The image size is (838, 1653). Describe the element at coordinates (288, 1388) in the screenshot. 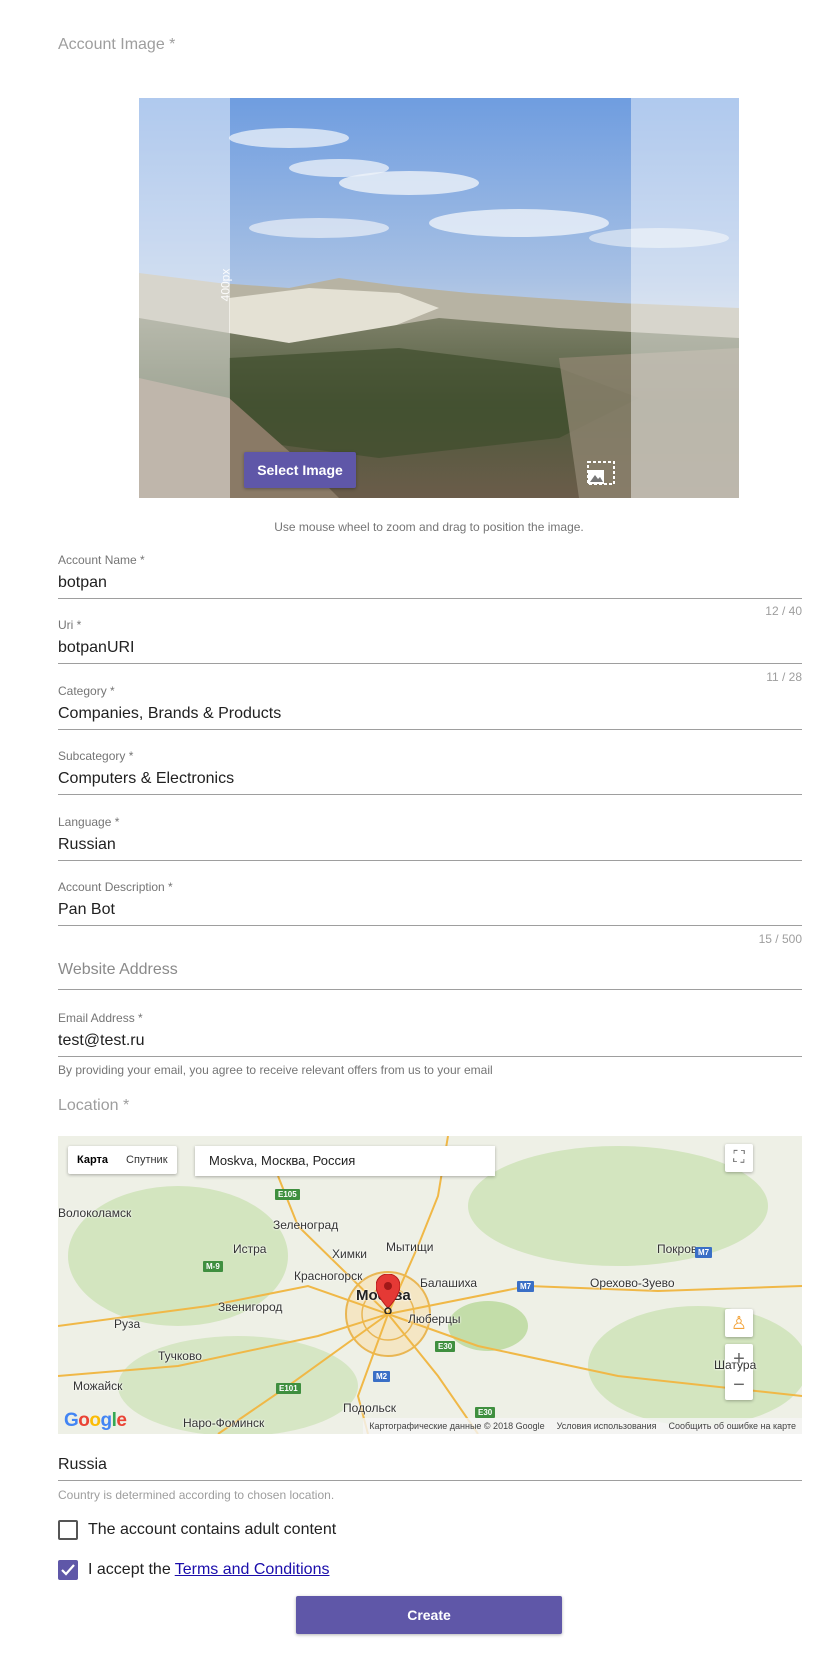

I see `road-shield: E101` at that location.